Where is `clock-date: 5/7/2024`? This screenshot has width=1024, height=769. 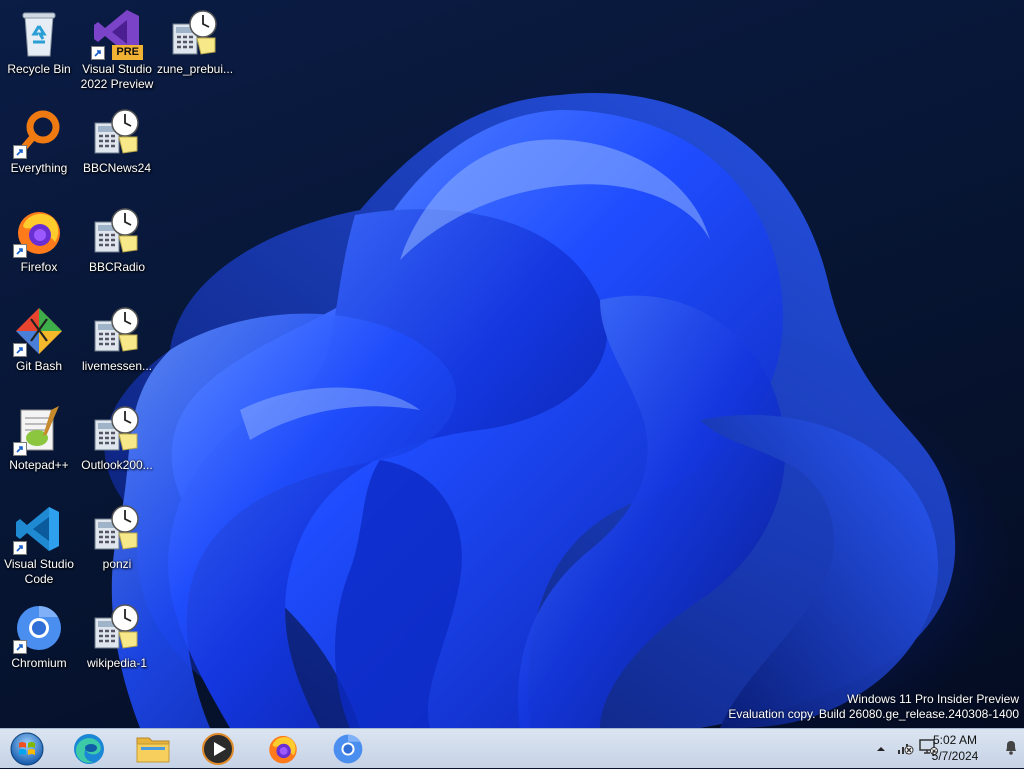
clock-date: 5/7/2024 is located at coordinates (955, 756).